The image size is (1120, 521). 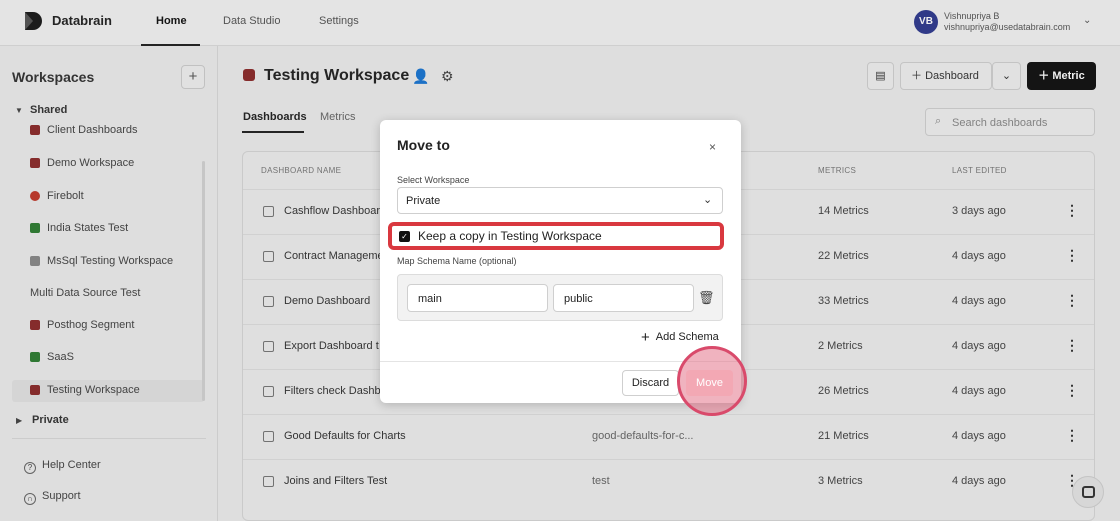 I want to click on move-button: Move, so click(x=709, y=383).